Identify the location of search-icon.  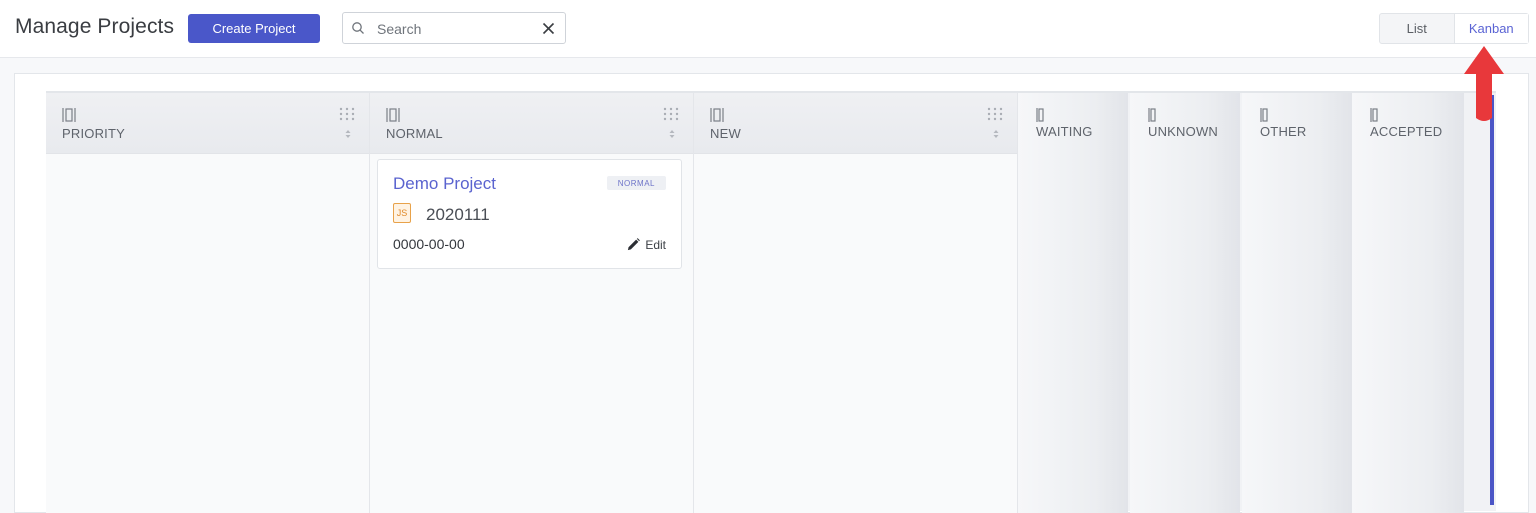
(358, 28).